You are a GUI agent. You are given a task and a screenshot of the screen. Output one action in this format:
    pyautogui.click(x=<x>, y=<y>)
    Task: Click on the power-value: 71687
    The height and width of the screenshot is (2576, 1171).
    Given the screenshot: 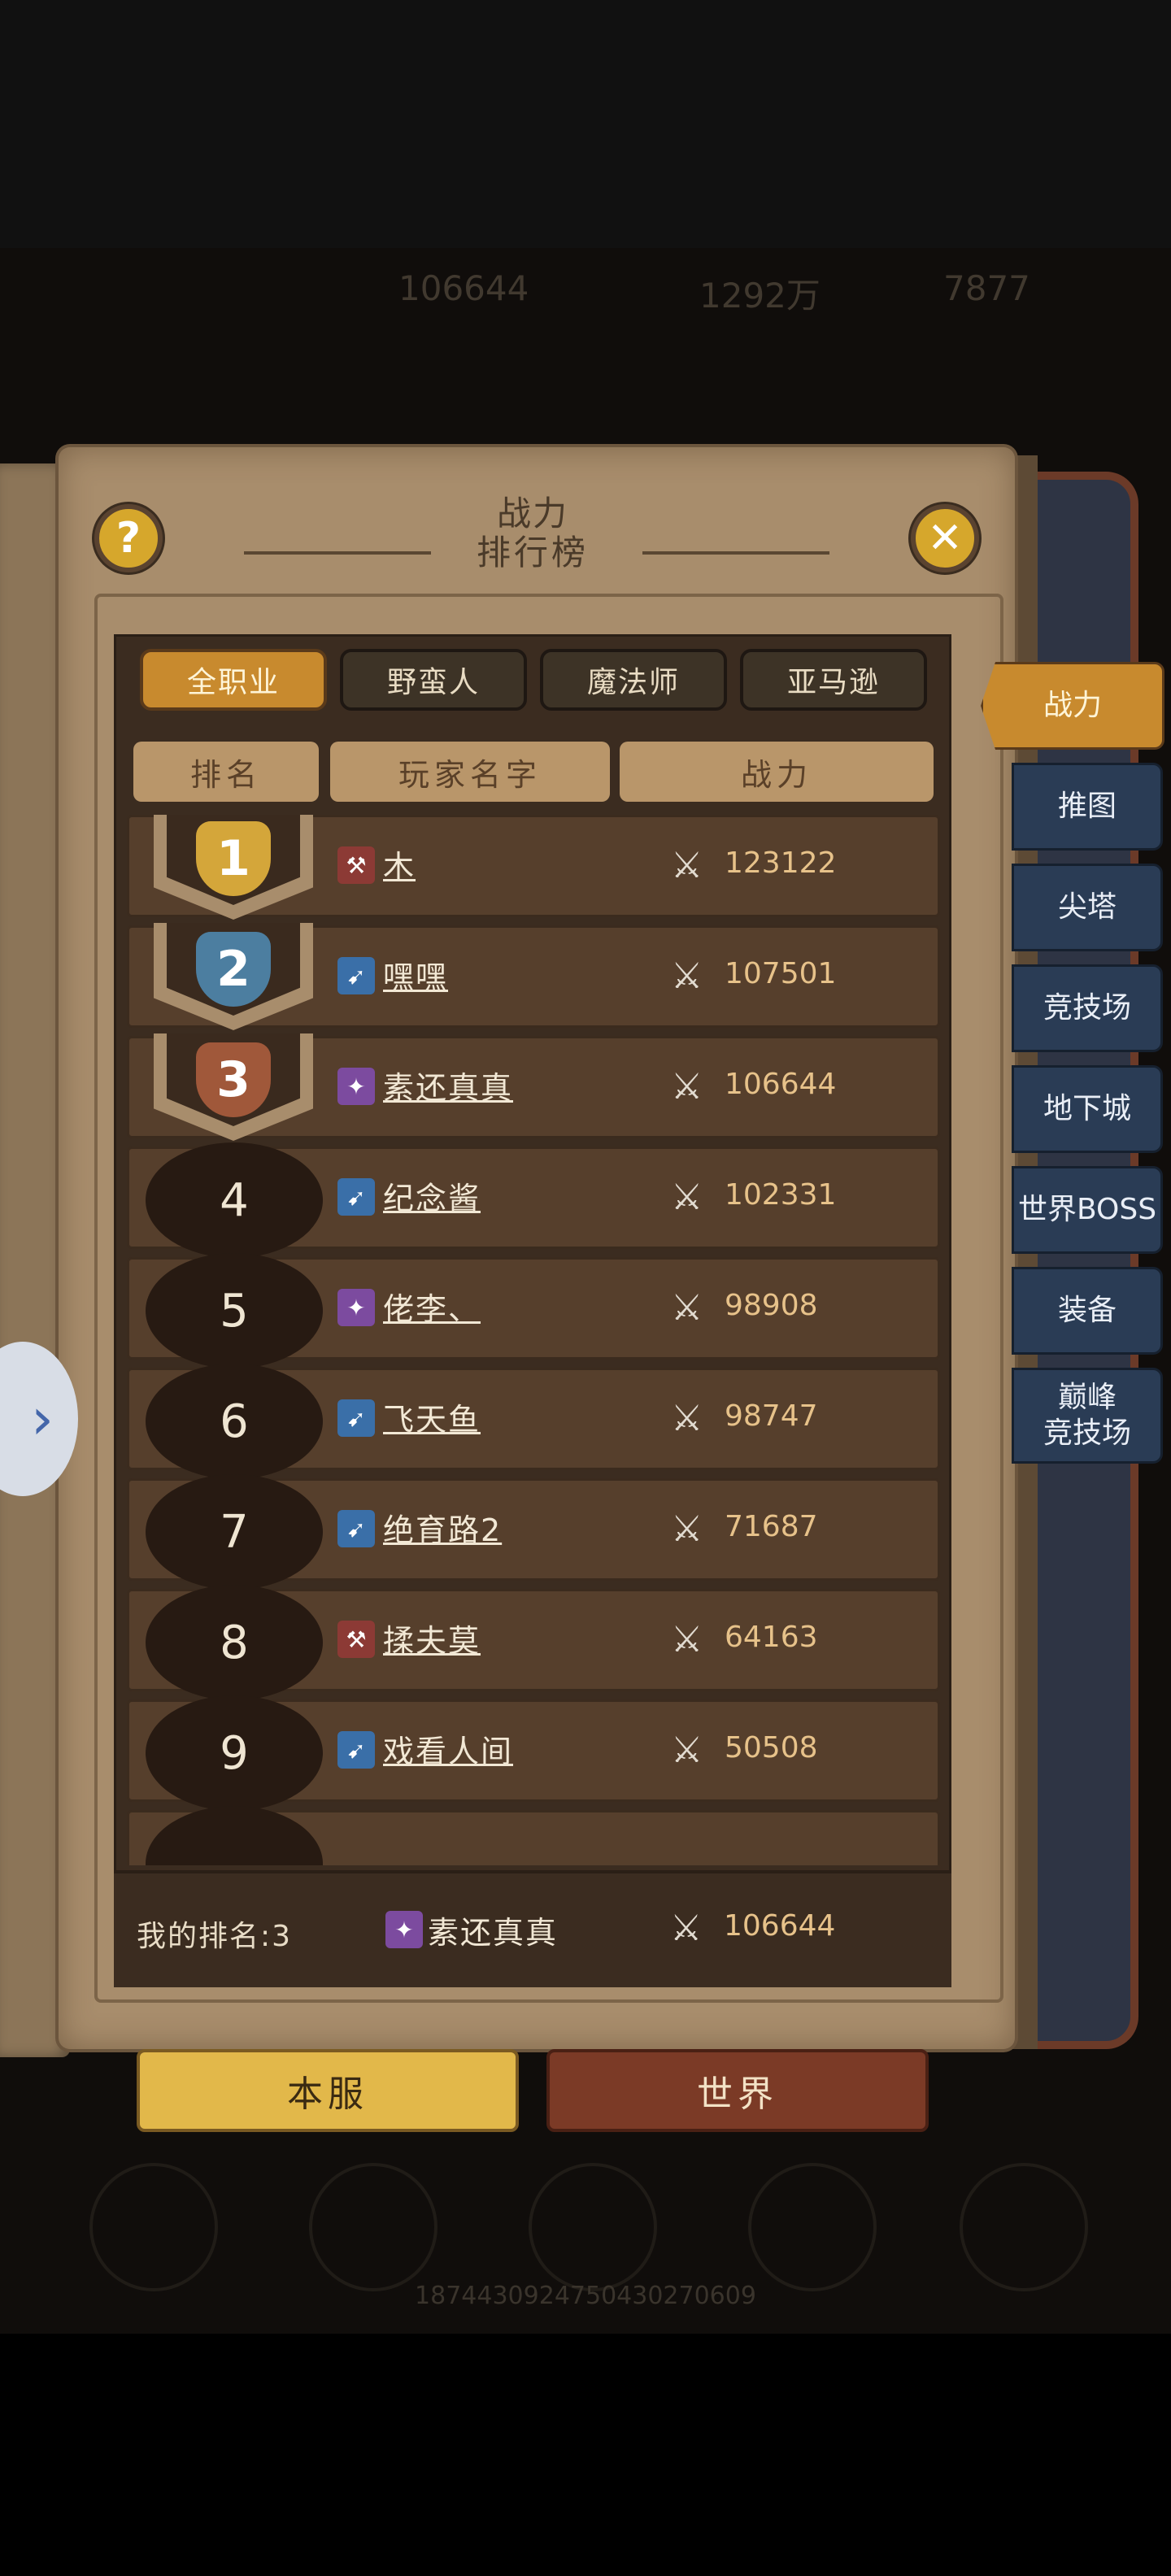 What is the action you would take?
    pyautogui.click(x=771, y=1527)
    